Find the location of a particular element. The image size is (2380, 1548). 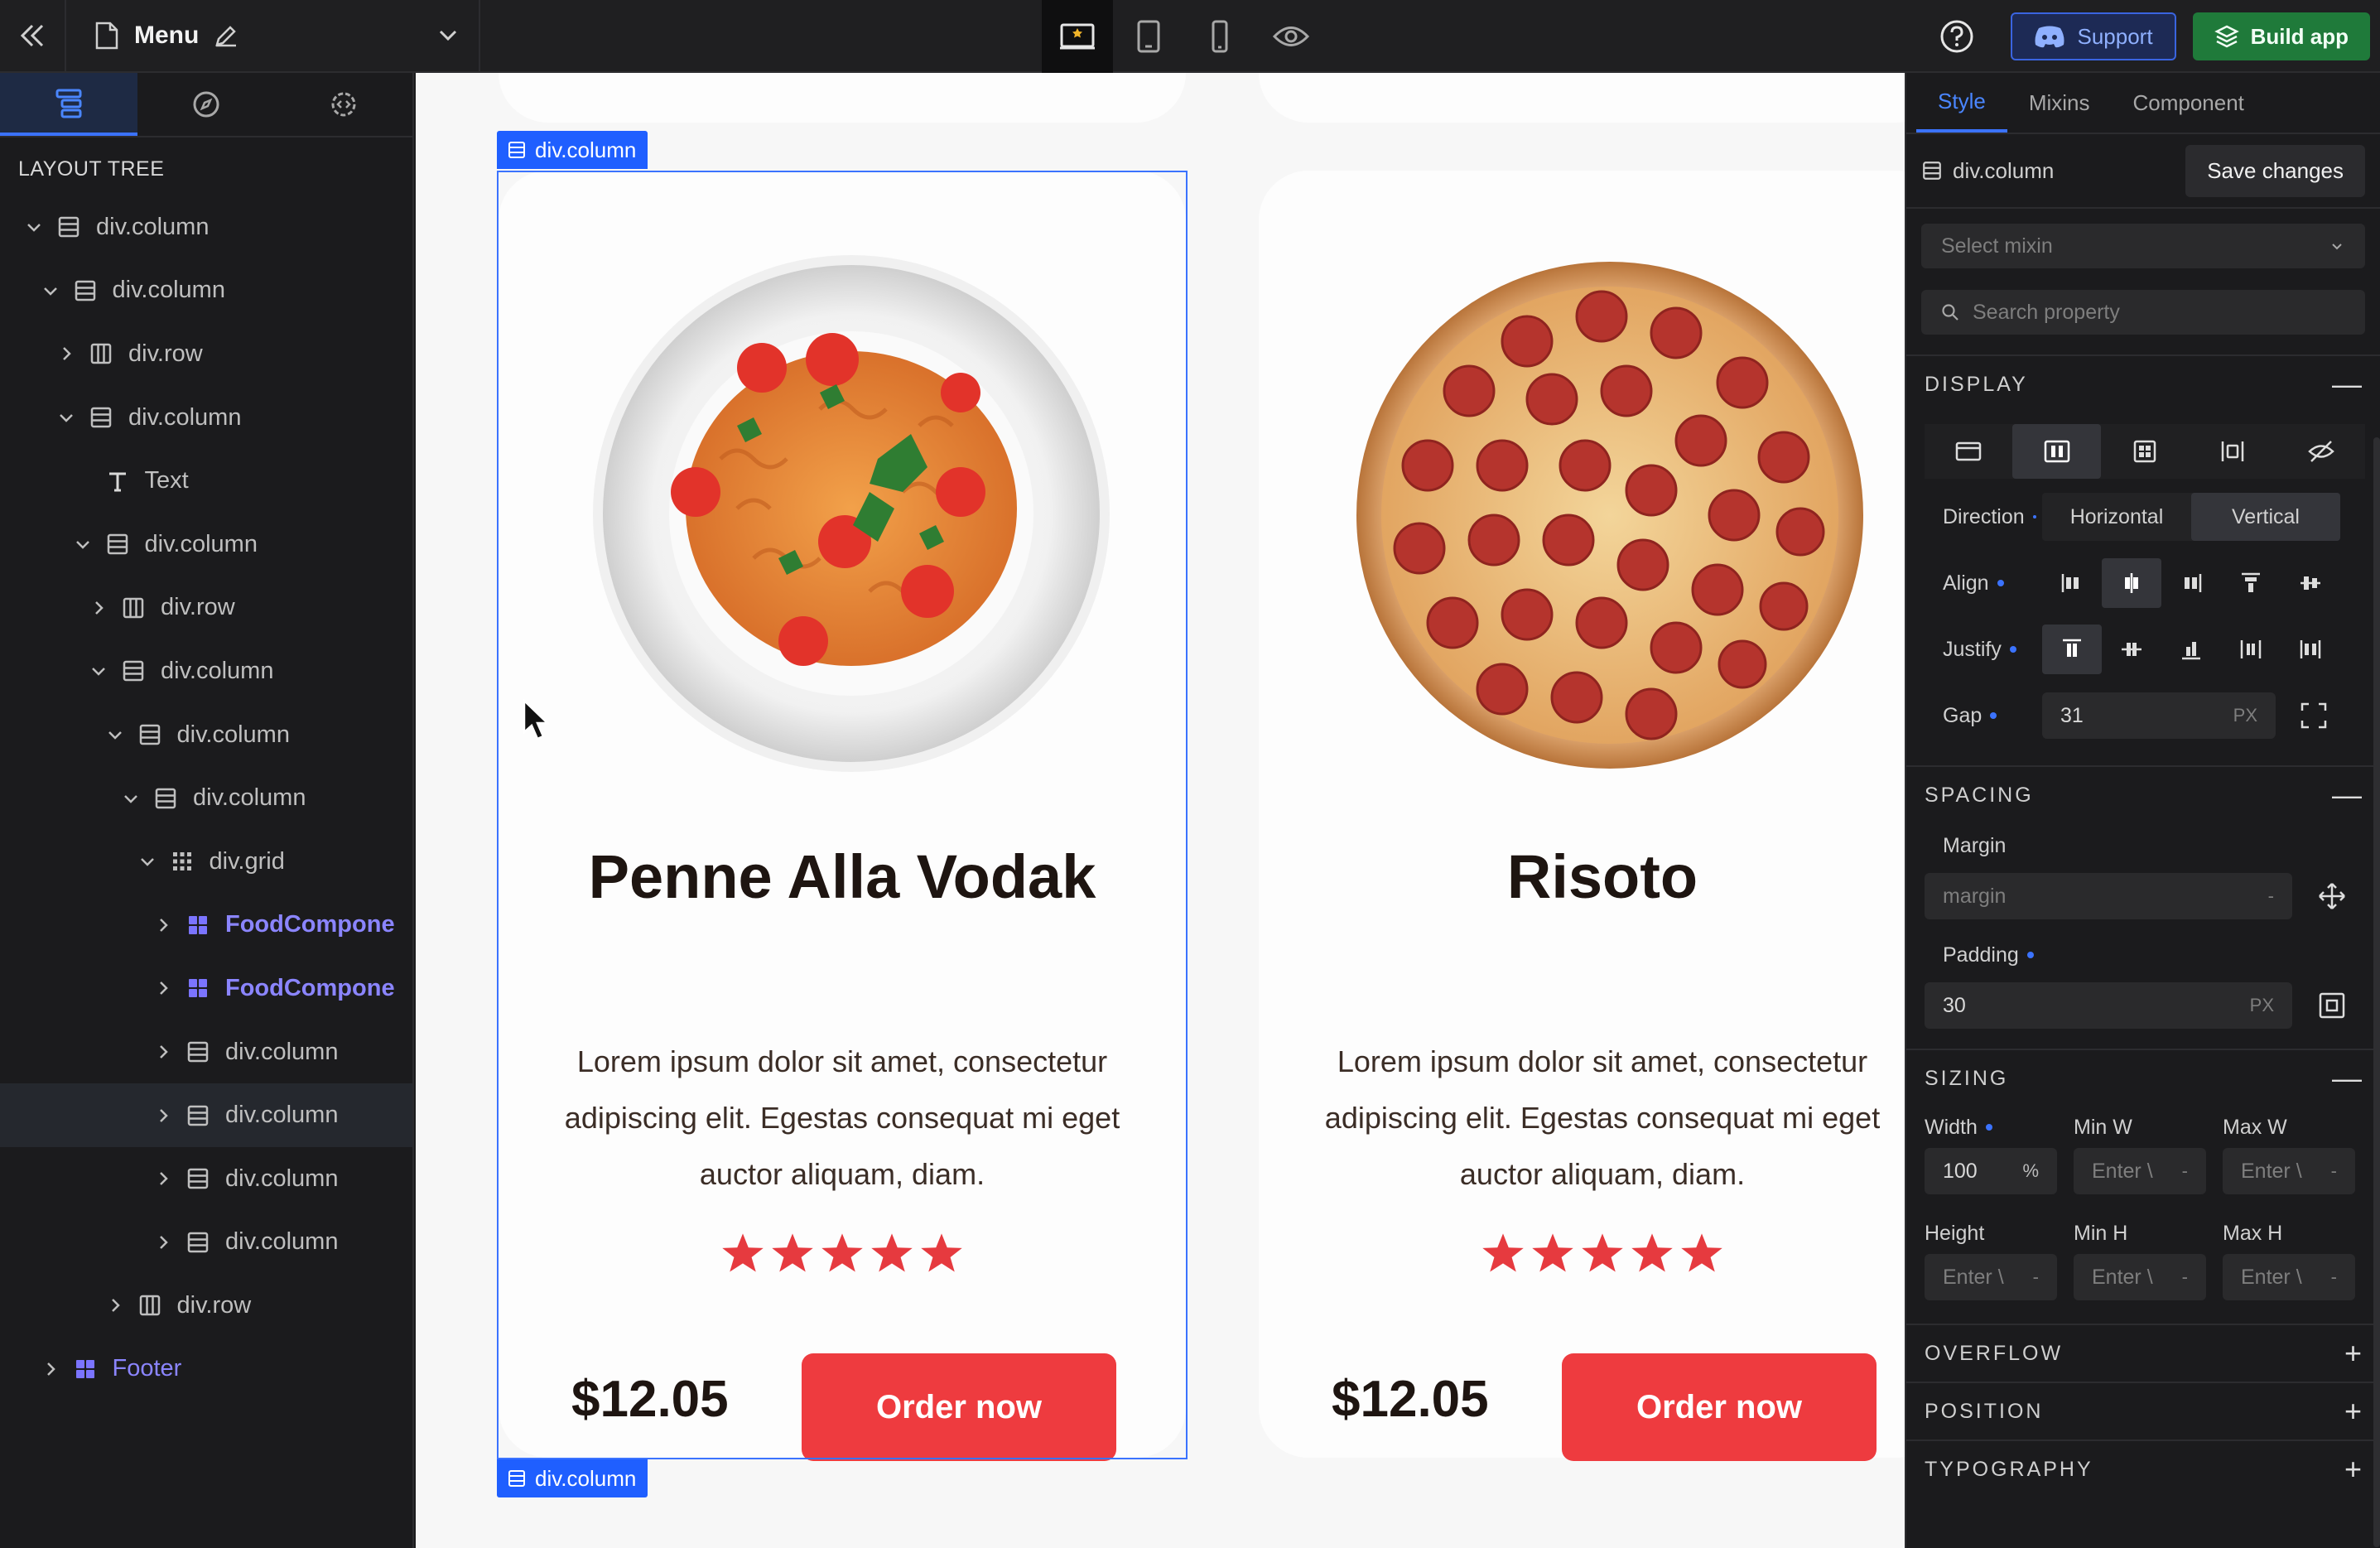

selection-label-bottom: div.column is located at coordinates (572, 1478).